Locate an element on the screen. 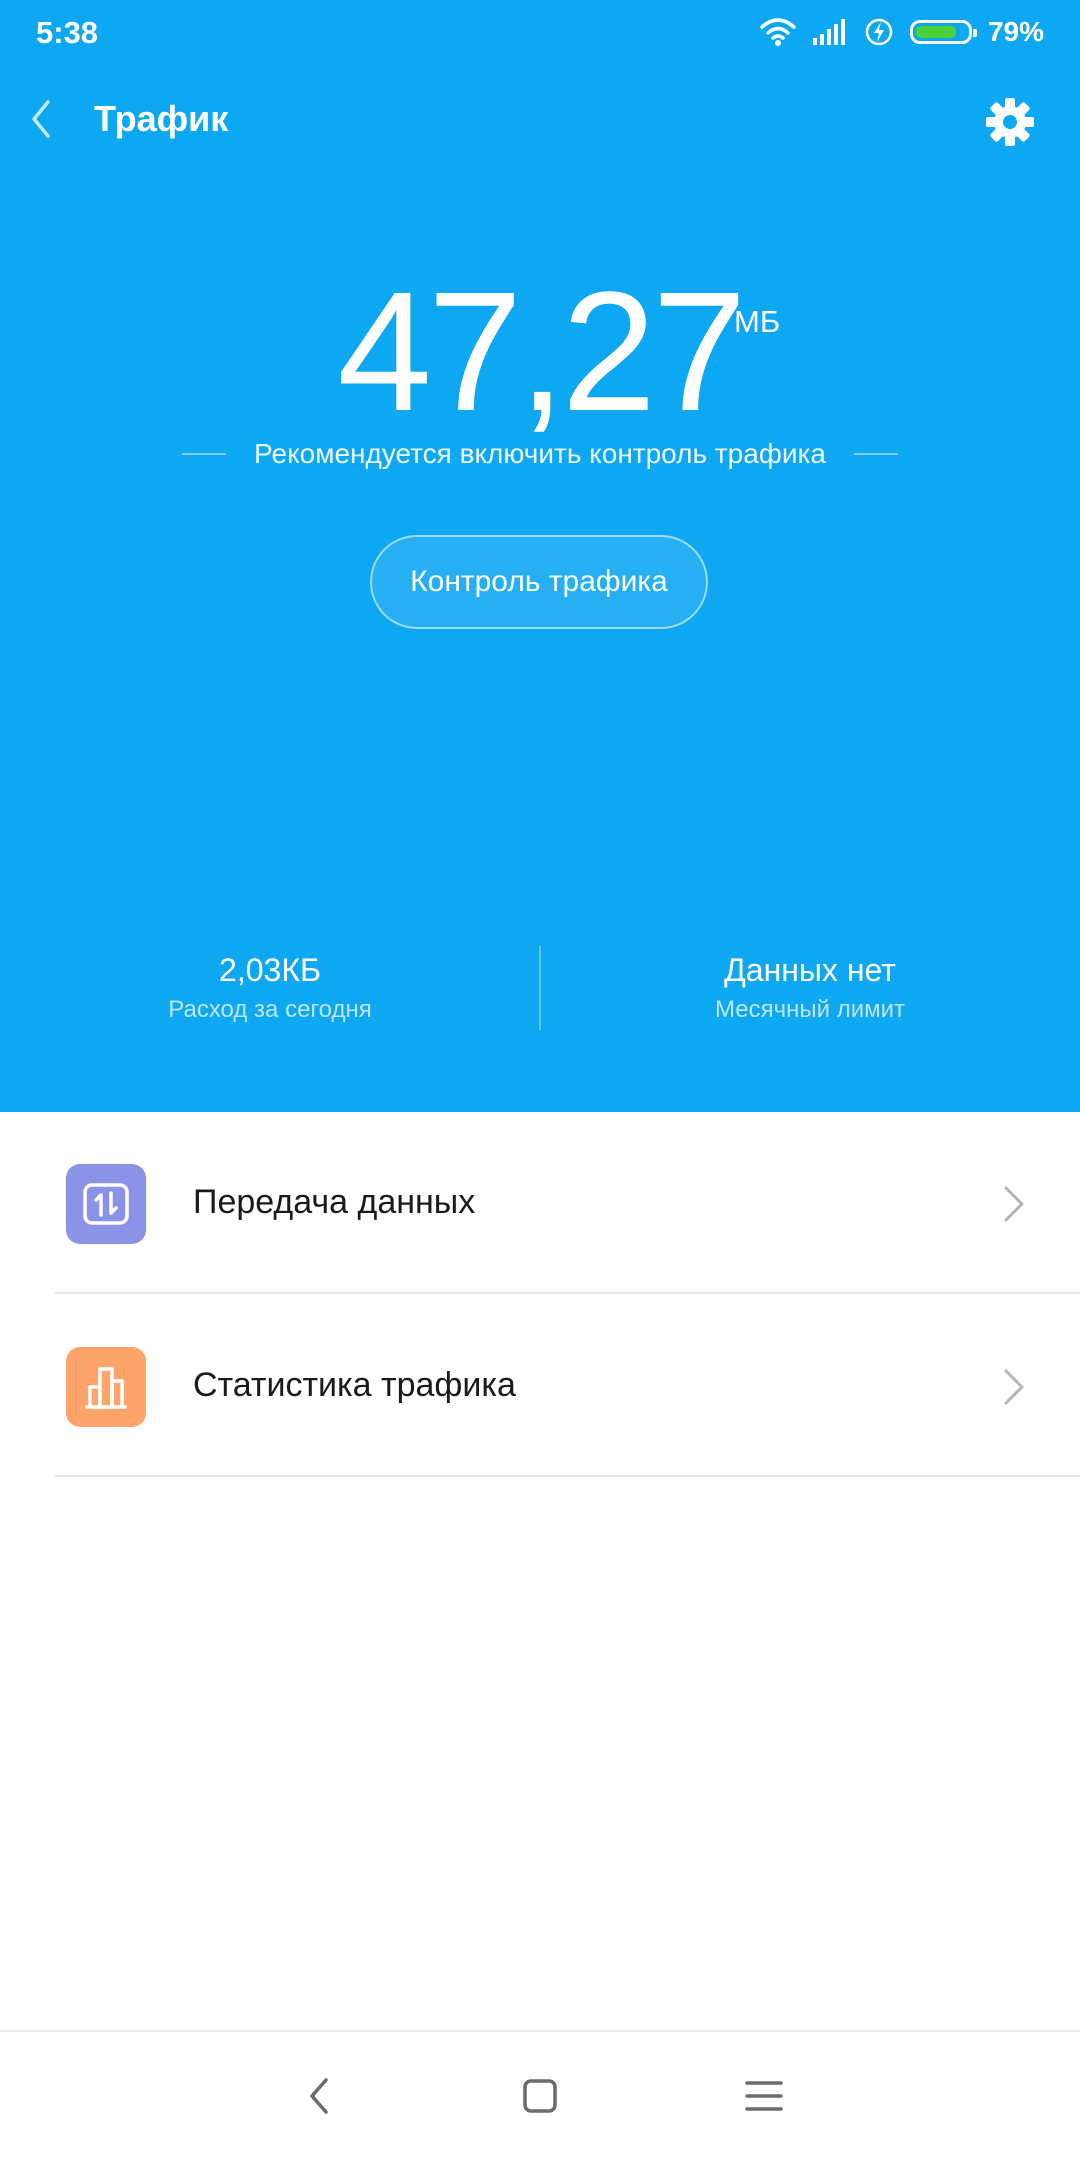 The image size is (1080, 2162). home-icon is located at coordinates (540, 2096).